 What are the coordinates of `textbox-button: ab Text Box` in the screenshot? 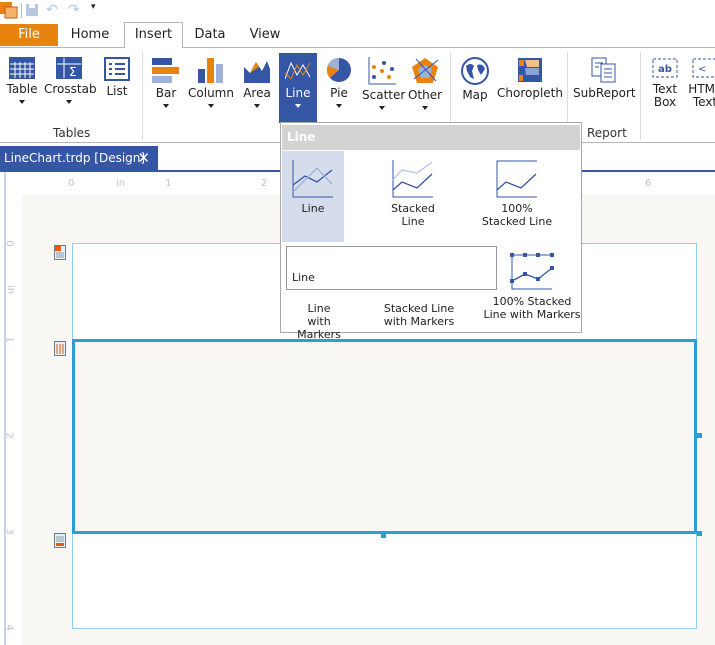 It's located at (665, 88).